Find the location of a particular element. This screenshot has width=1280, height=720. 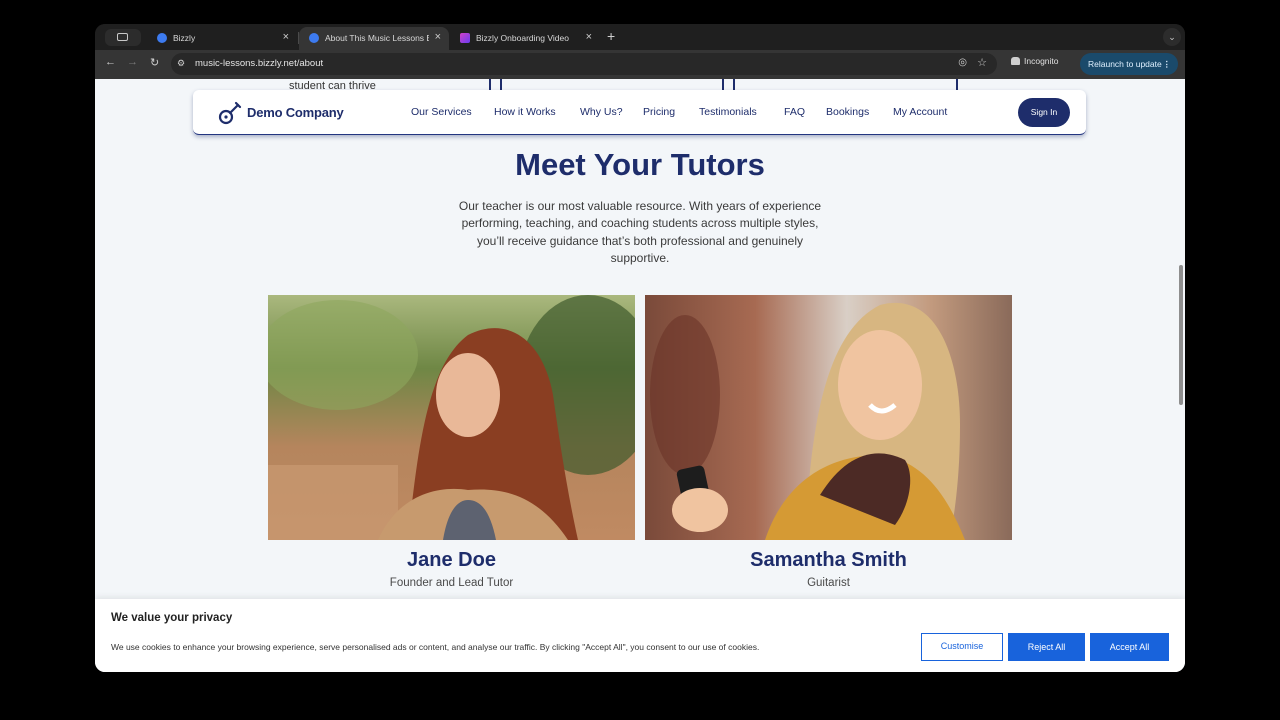

menu-dots-icon: ⋮ is located at coordinates (1167, 64).